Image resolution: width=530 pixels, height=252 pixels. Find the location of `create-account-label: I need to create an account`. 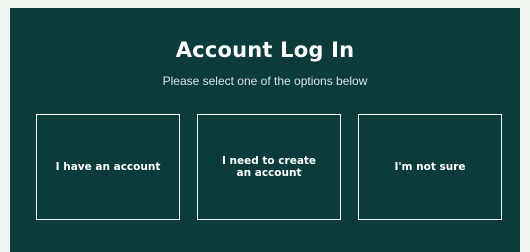

create-account-label: I need to create an account is located at coordinates (269, 167).